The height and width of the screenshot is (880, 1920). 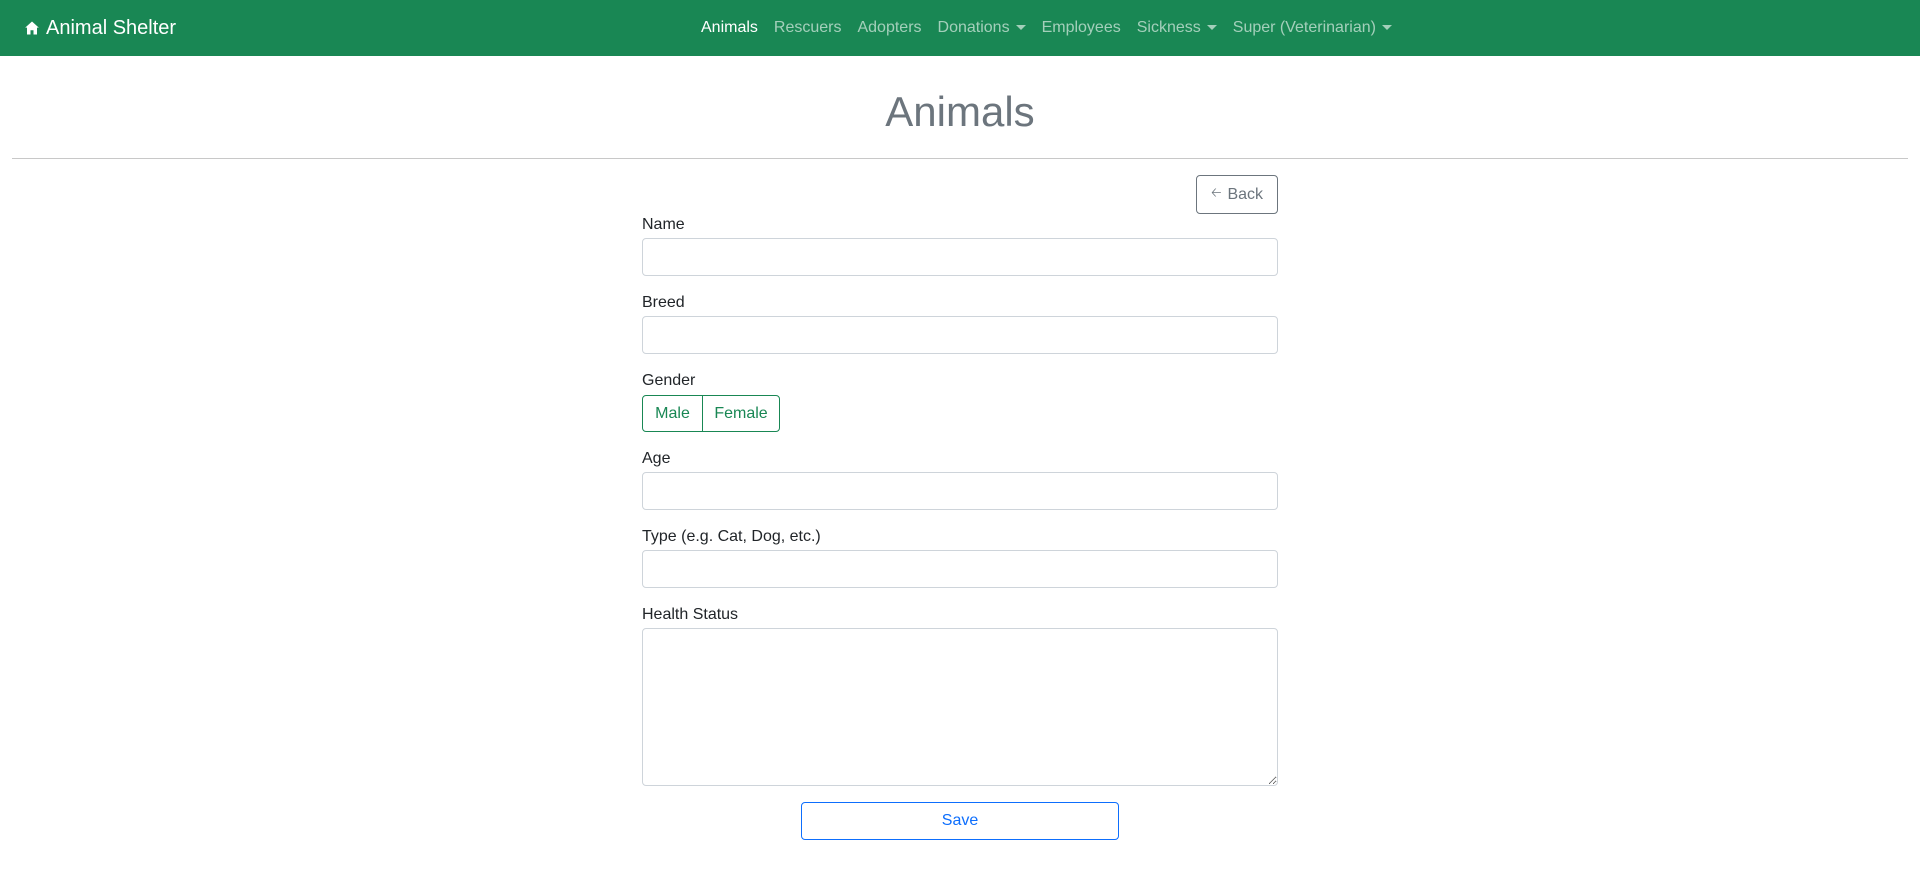 What do you see at coordinates (663, 302) in the screenshot?
I see `breed-label: Breed` at bounding box center [663, 302].